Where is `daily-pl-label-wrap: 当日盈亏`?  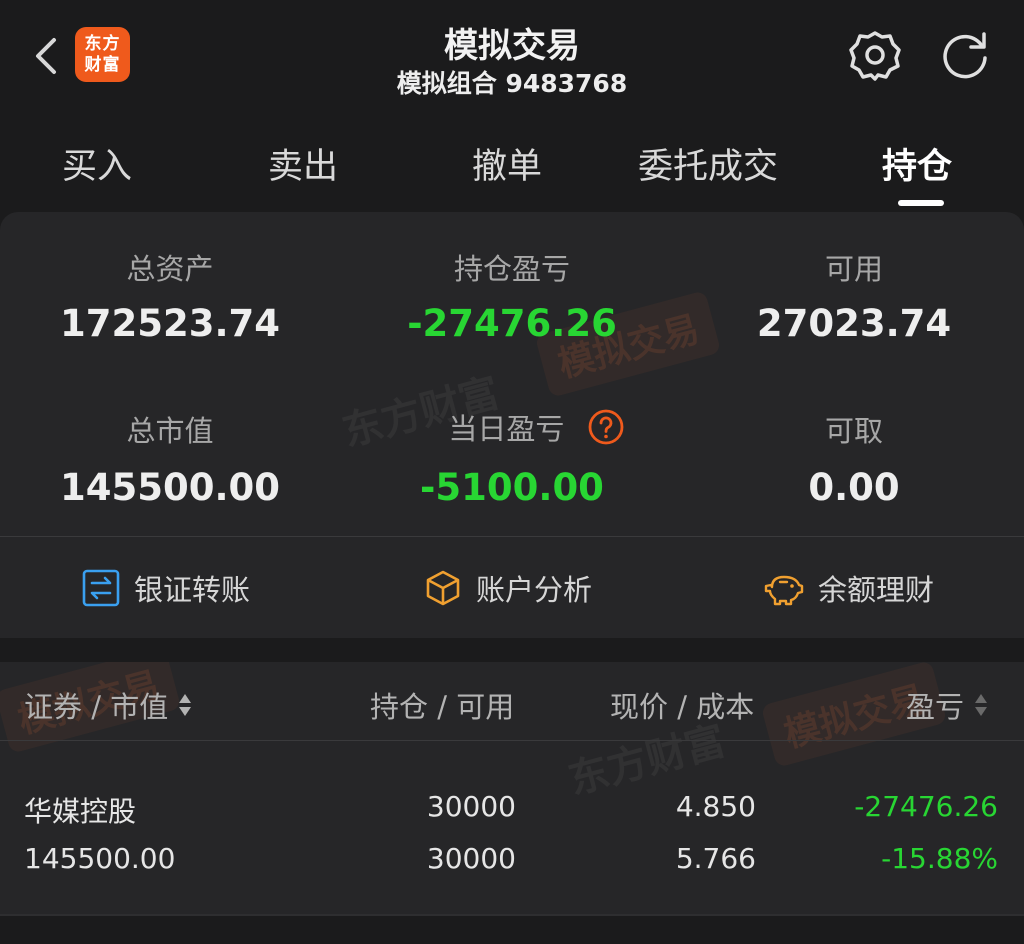
daily-pl-label-wrap: 当日盈亏 is located at coordinates (536, 427).